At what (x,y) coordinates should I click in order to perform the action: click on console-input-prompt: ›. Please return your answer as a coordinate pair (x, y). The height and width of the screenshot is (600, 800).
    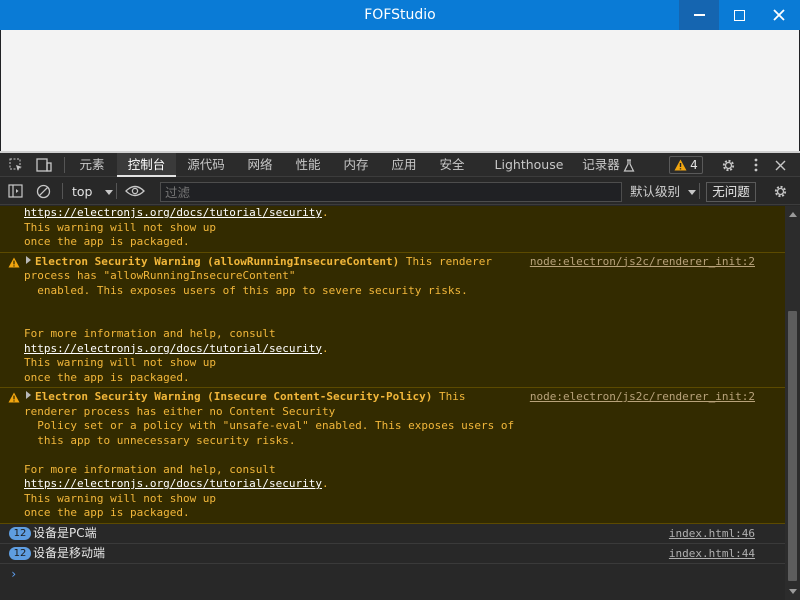
    Looking at the image, I should click on (392, 575).